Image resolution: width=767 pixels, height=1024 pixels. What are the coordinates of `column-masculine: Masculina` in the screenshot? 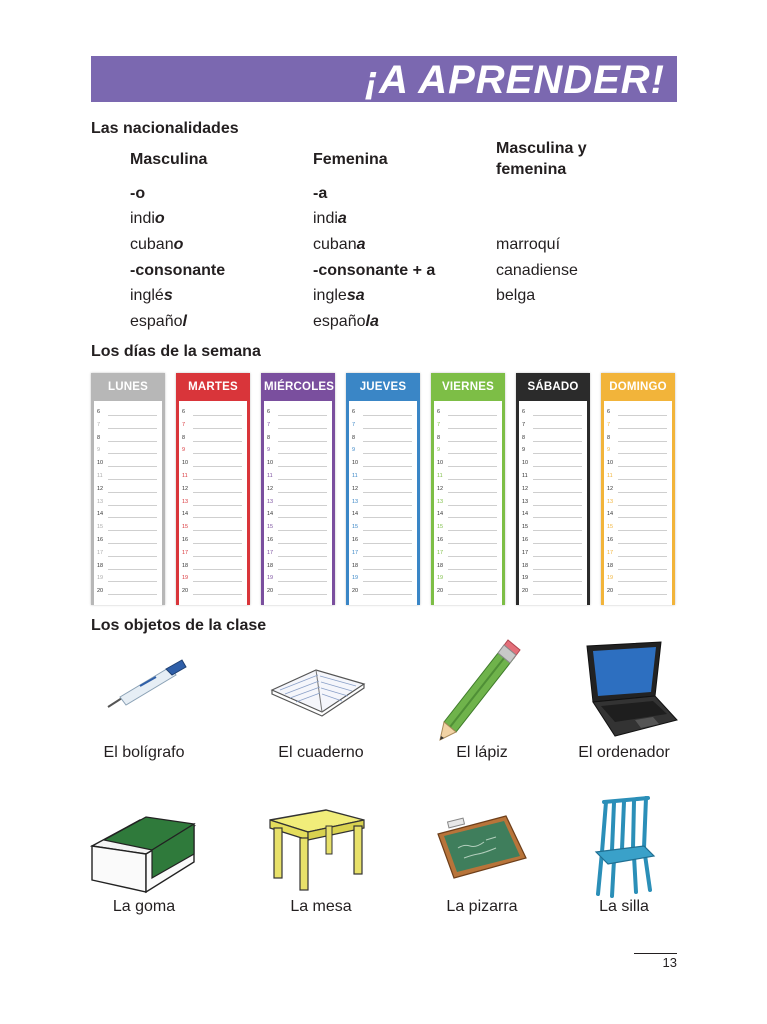 It's located at (169, 159).